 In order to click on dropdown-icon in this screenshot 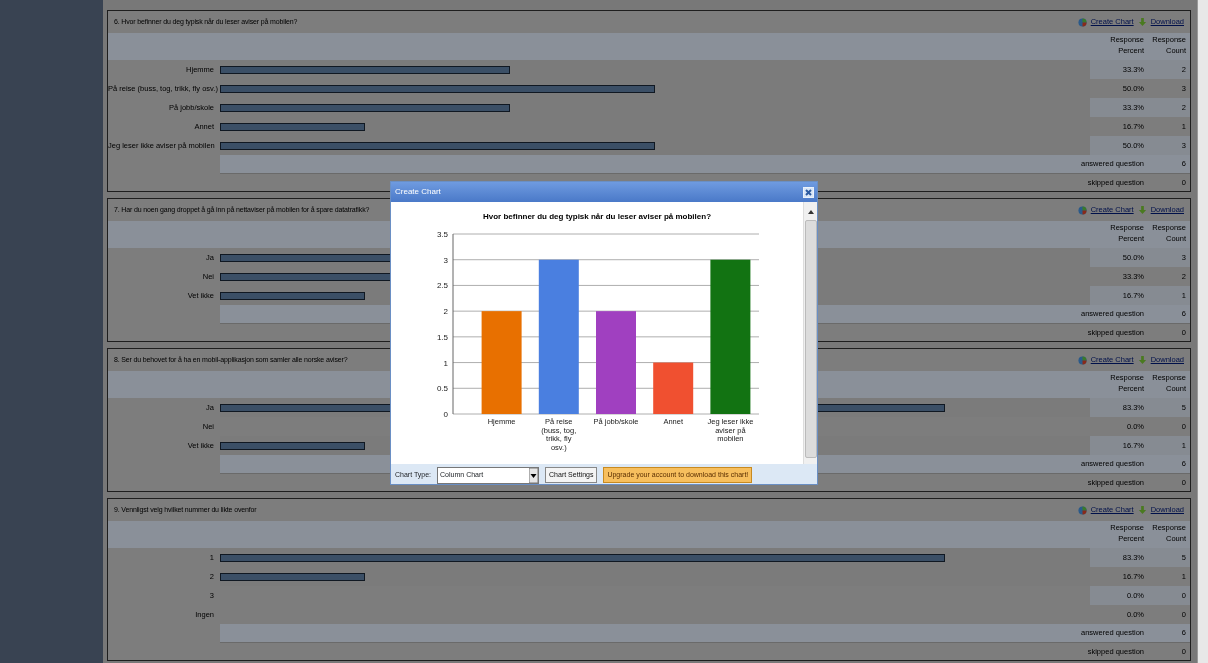, I will do `click(534, 475)`.